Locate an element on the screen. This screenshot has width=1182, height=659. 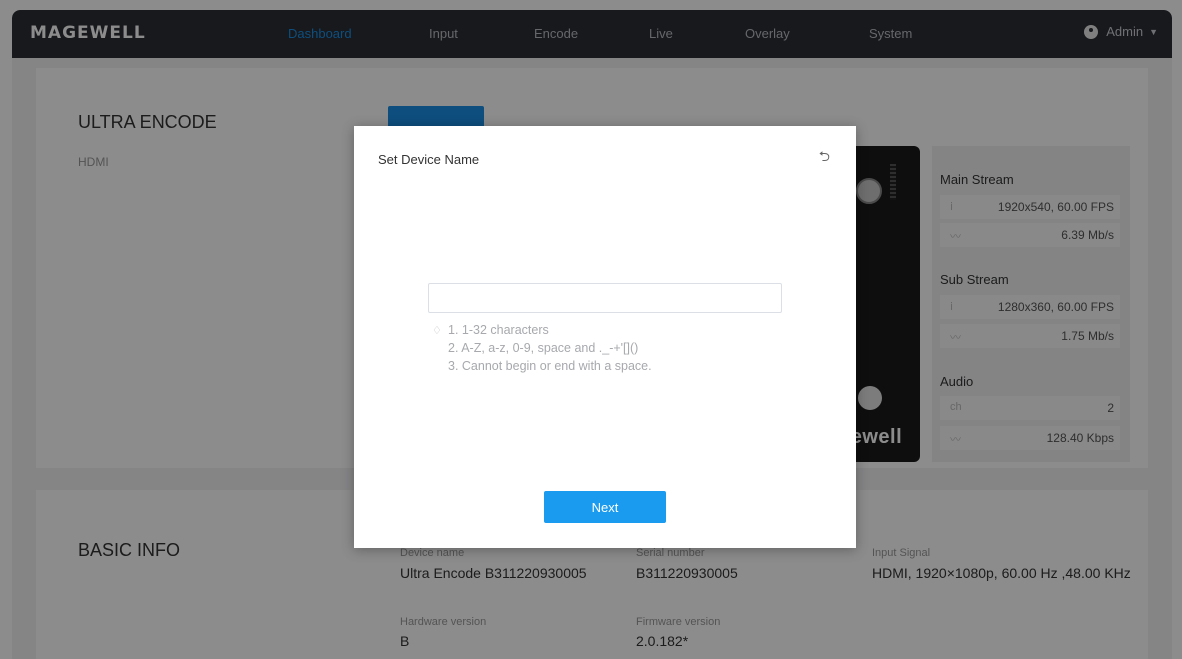
device-name-input is located at coordinates (605, 298).